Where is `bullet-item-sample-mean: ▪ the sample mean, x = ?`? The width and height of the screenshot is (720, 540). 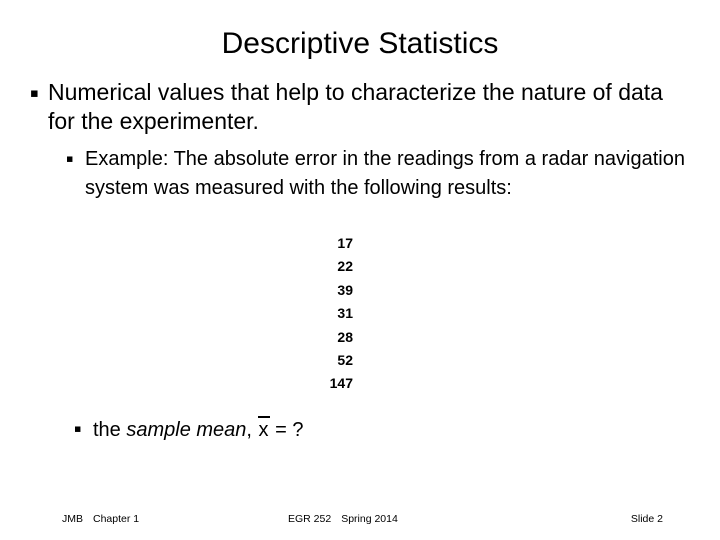
bullet-item-sample-mean: ▪ the sample mean, x = ? is located at coordinates (188, 429).